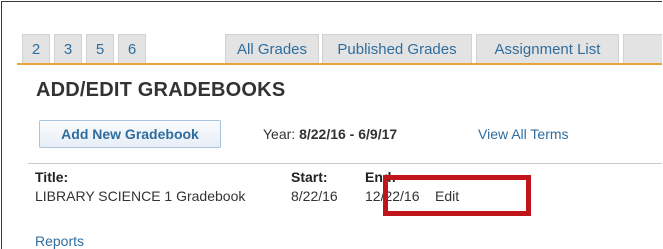 This screenshot has height=249, width=663. What do you see at coordinates (130, 134) in the screenshot?
I see `add-new-gradebook-button: Add New Gradebook` at bounding box center [130, 134].